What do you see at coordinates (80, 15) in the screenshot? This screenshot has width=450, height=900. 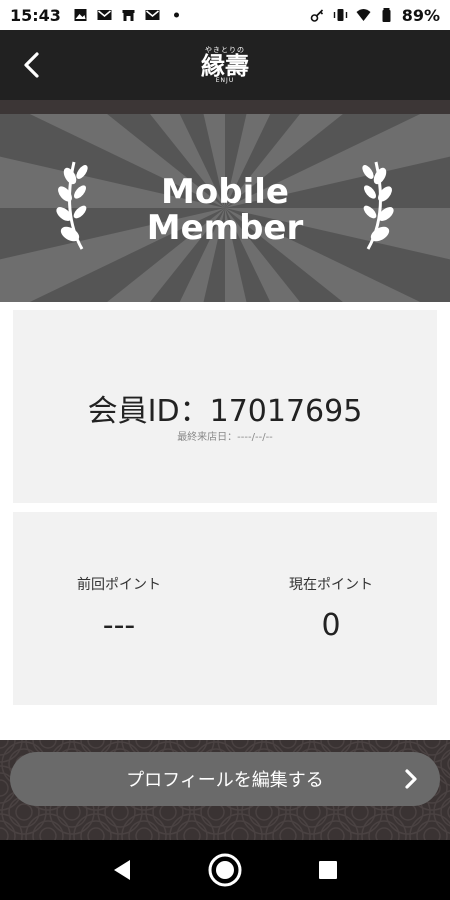 I see `image-icon` at bounding box center [80, 15].